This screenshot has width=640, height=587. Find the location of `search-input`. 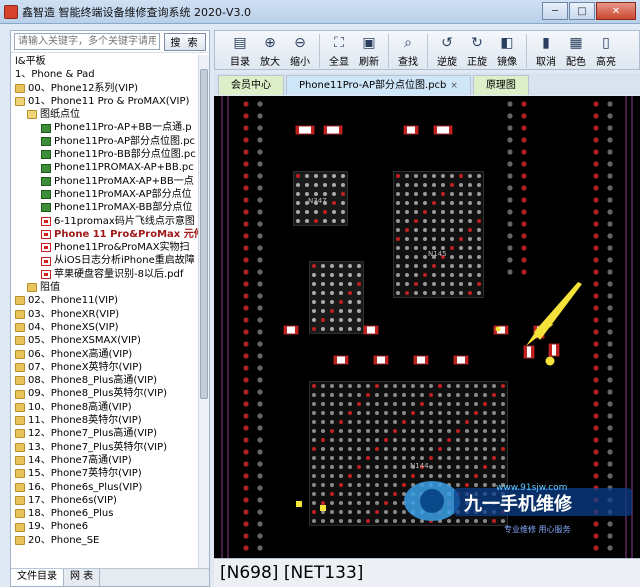

search-input is located at coordinates (87, 41).